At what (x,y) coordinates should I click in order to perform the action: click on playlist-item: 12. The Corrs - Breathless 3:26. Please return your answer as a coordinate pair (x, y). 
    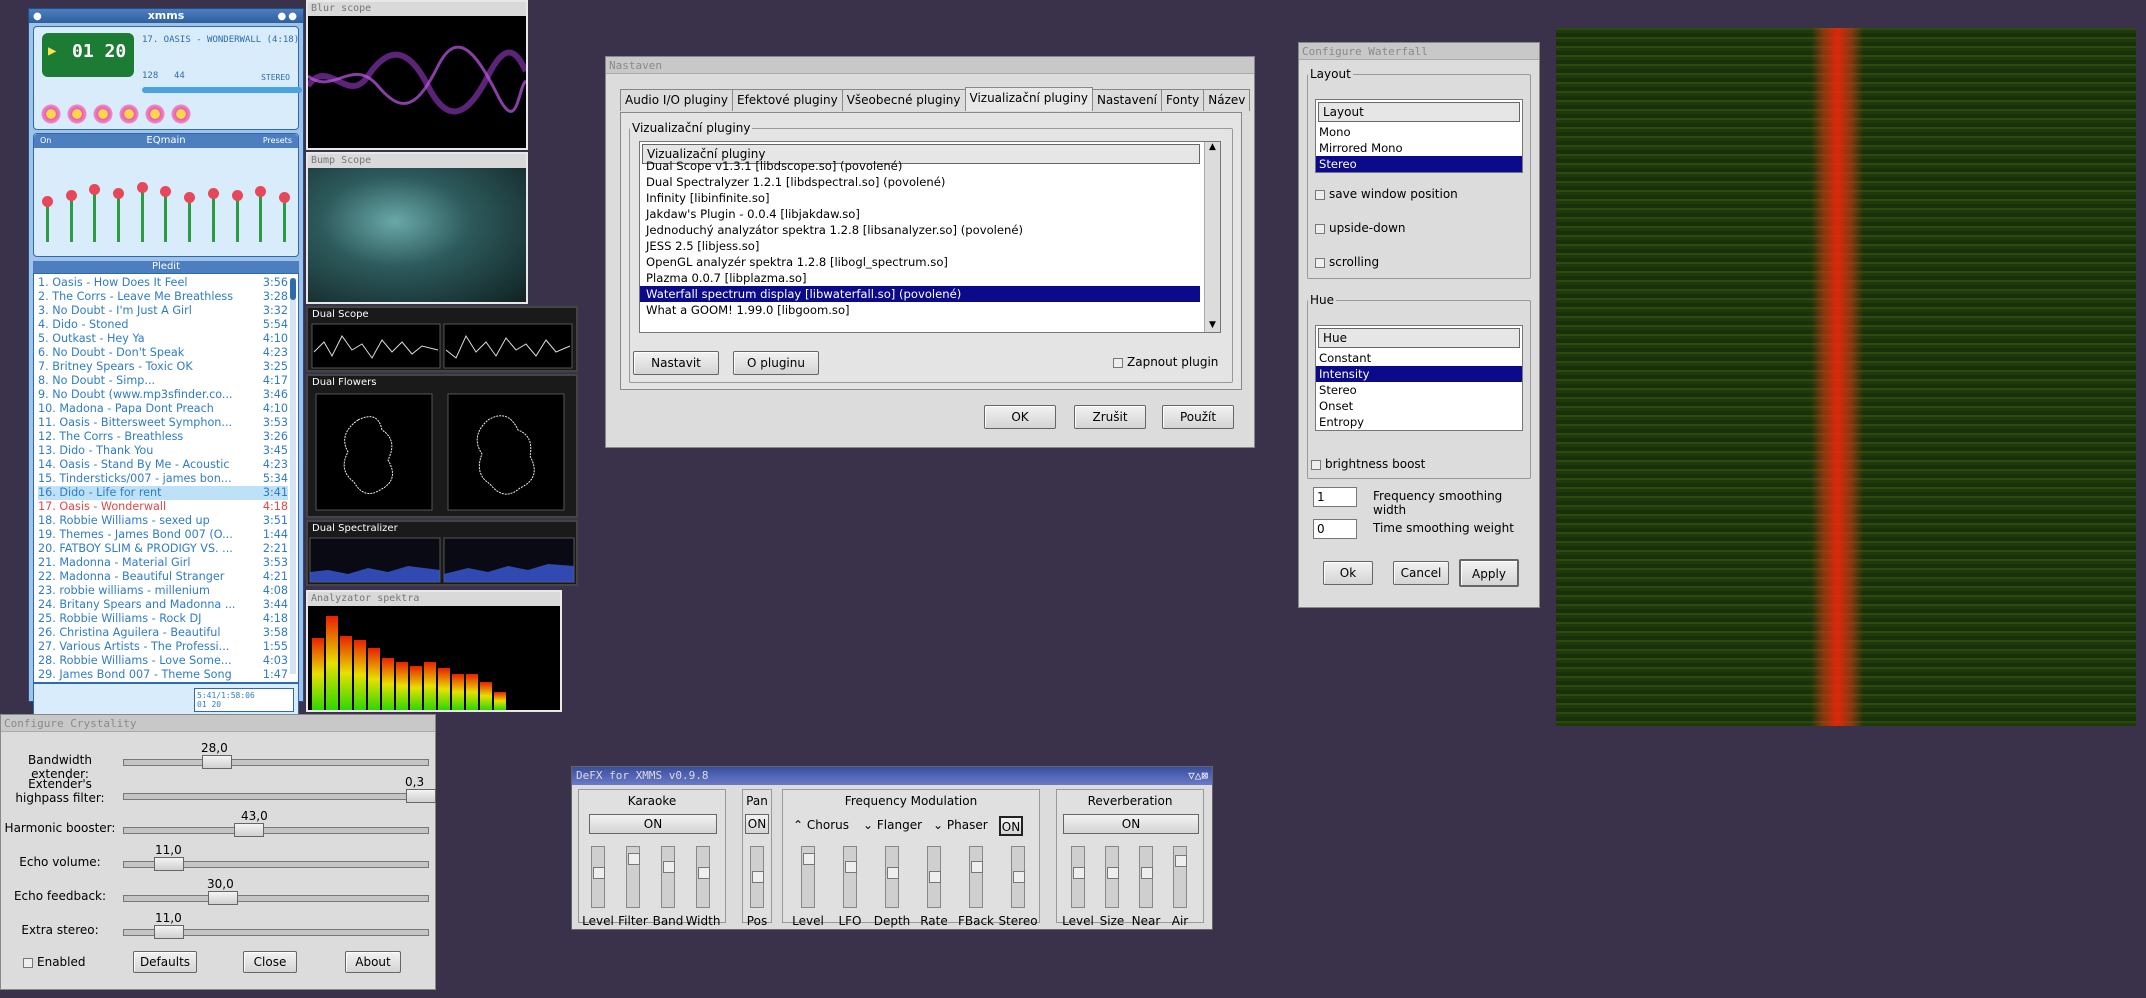
    Looking at the image, I should click on (163, 437).